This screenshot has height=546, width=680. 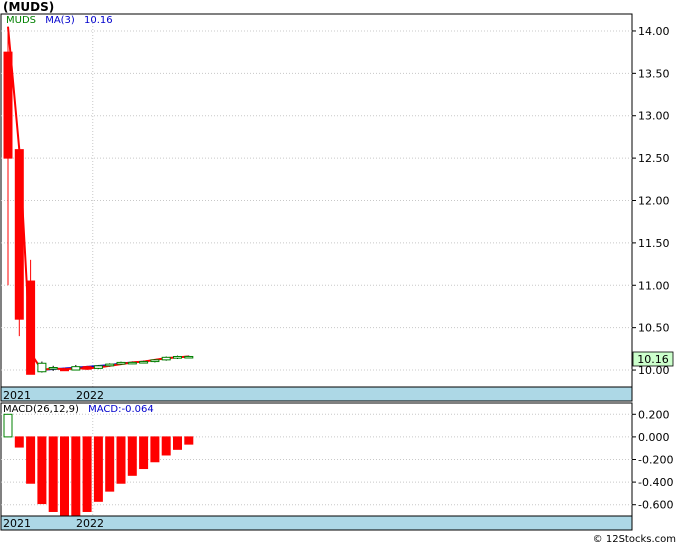 What do you see at coordinates (41, 409) in the screenshot?
I see `macd-legend-name: MACD(26,12,9)` at bounding box center [41, 409].